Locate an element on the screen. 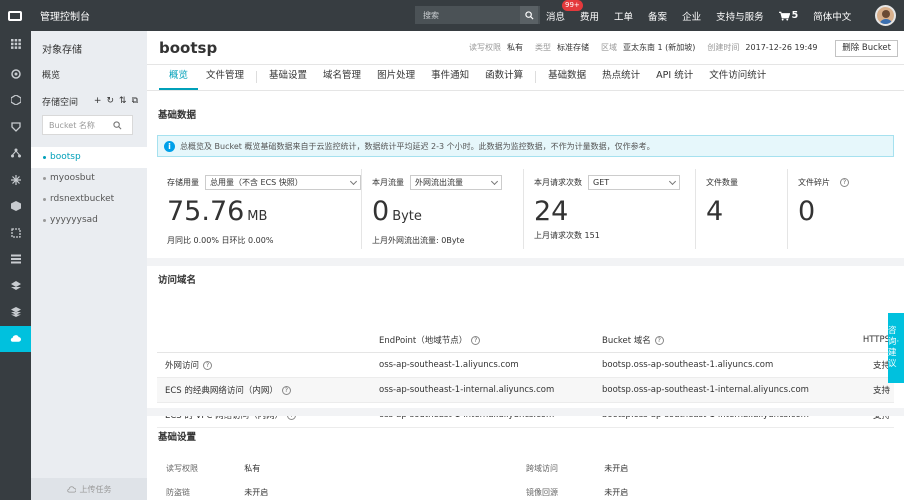  col-bucket-domain: Bucket 域名? is located at coordinates (722, 340).